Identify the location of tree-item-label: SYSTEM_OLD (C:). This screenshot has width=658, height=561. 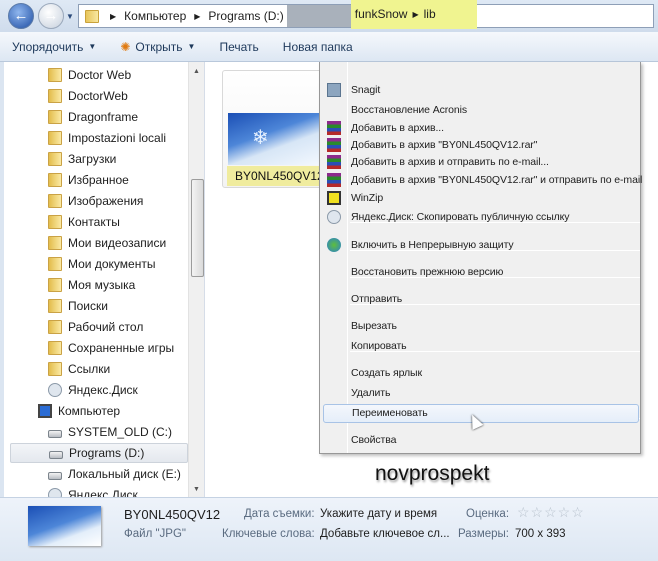
(120, 432).